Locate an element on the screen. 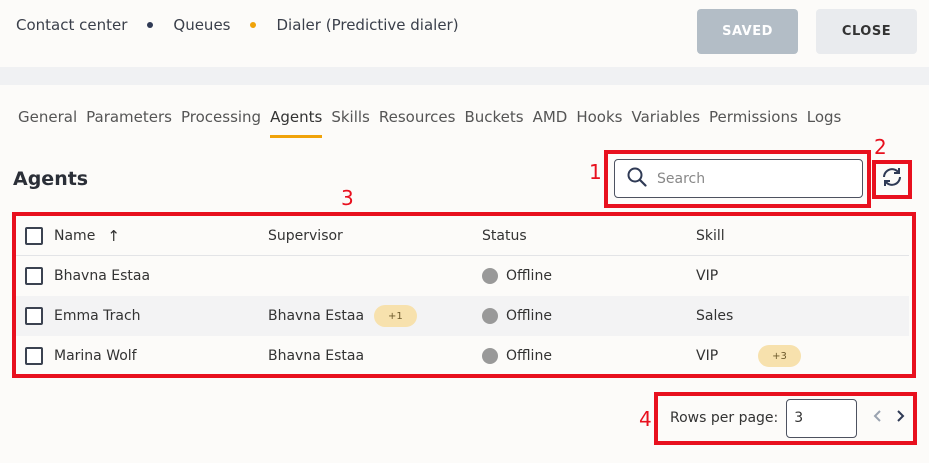 The height and width of the screenshot is (463, 929). annotation-label-4: 4 is located at coordinates (645, 419).